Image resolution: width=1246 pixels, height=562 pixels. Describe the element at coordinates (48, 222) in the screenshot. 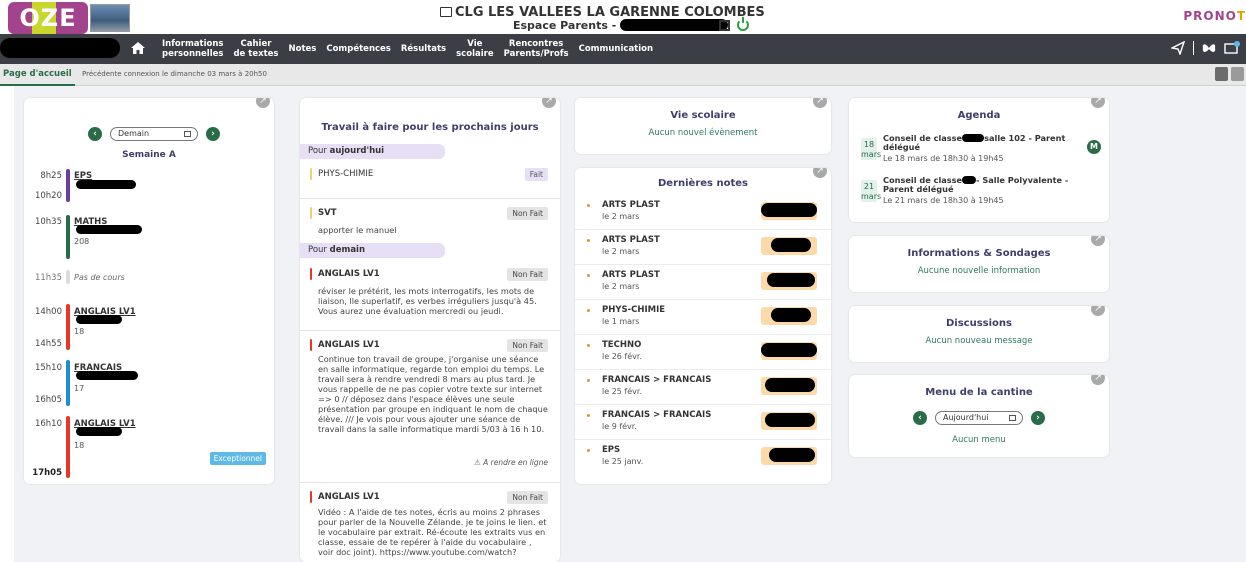

I see `lesson-start: 10h35` at that location.